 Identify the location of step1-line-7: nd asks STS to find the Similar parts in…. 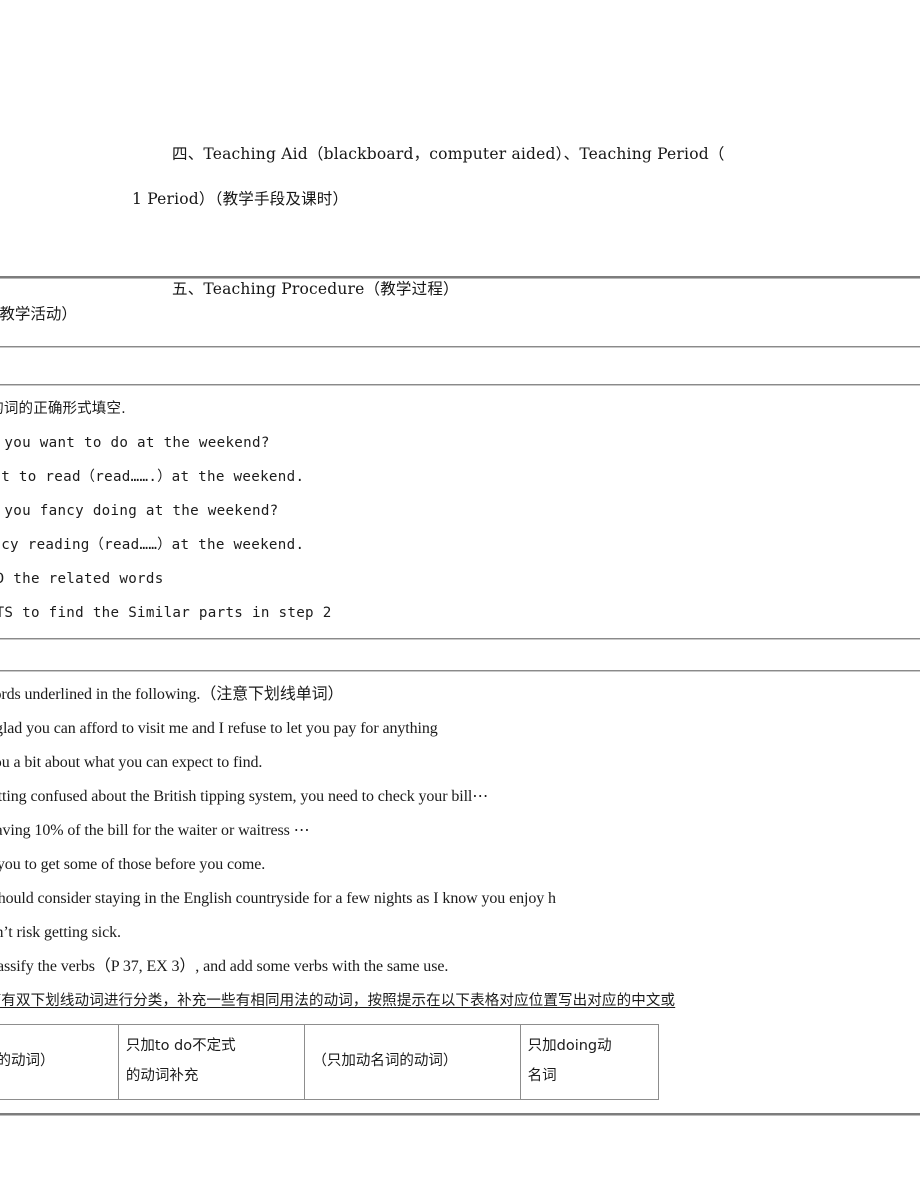
(166, 613).